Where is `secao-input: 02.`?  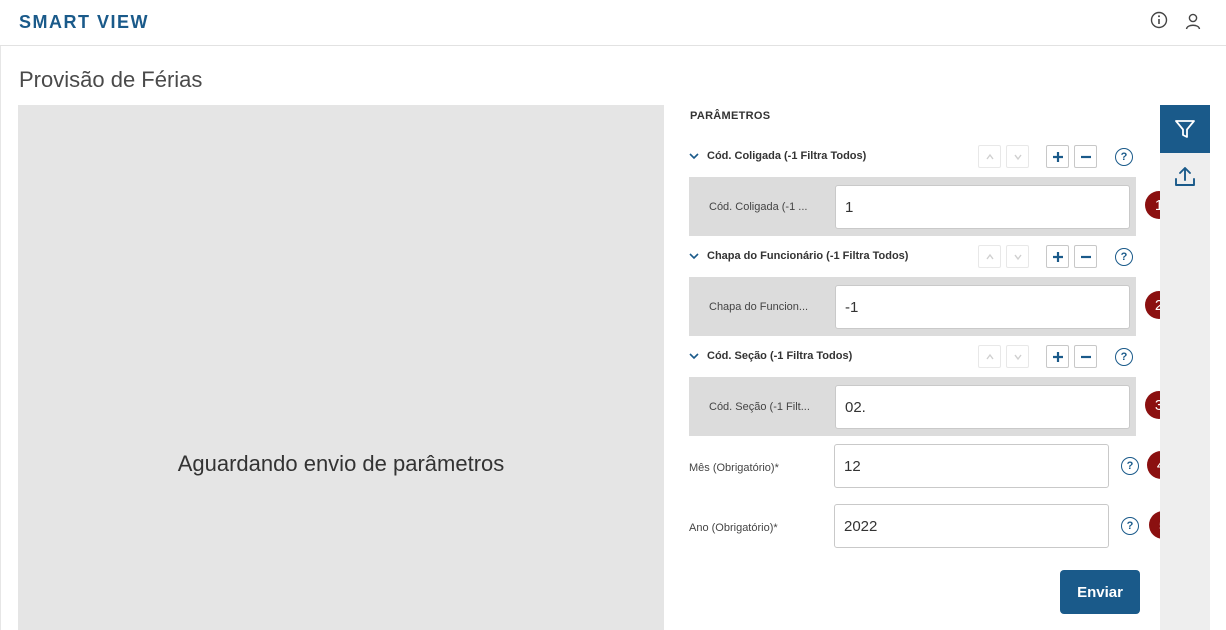
secao-input: 02. is located at coordinates (982, 407).